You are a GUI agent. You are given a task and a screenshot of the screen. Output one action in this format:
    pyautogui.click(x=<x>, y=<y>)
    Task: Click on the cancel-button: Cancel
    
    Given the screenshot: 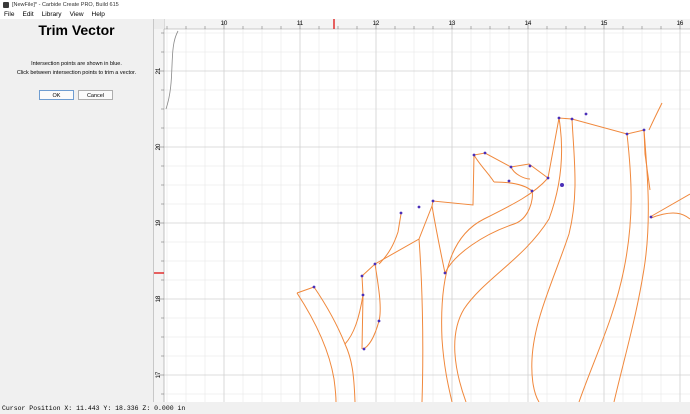 What is the action you would take?
    pyautogui.click(x=95, y=95)
    